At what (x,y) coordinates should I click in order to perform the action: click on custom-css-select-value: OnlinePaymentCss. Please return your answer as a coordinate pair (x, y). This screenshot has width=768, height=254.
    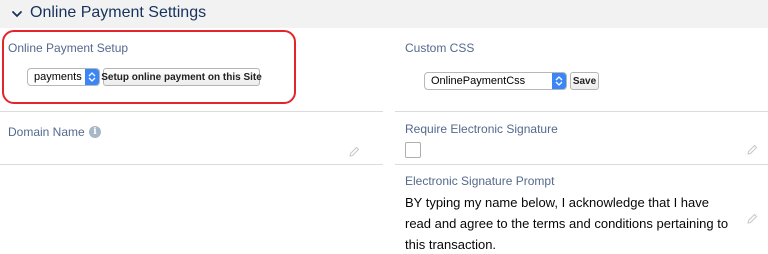
    Looking at the image, I should click on (478, 81).